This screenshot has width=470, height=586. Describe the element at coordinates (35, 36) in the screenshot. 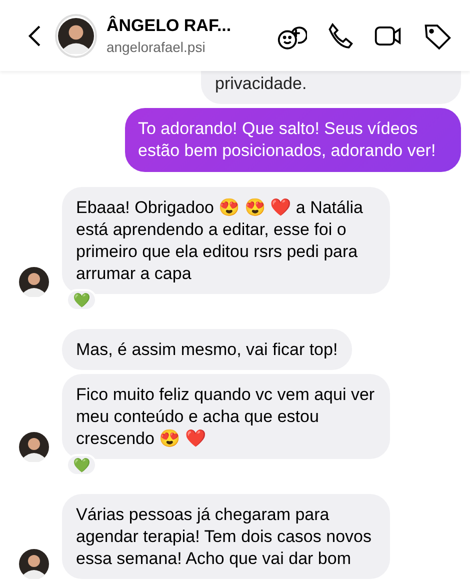

I see `back-icon` at that location.